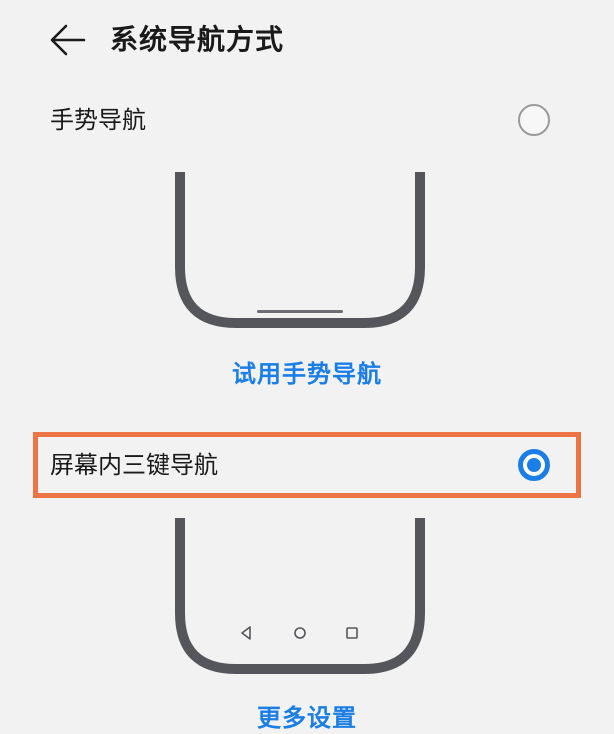 The height and width of the screenshot is (734, 614). Describe the element at coordinates (307, 374) in the screenshot. I see `try-gesture-navigation-link: 试用手势导航` at that location.